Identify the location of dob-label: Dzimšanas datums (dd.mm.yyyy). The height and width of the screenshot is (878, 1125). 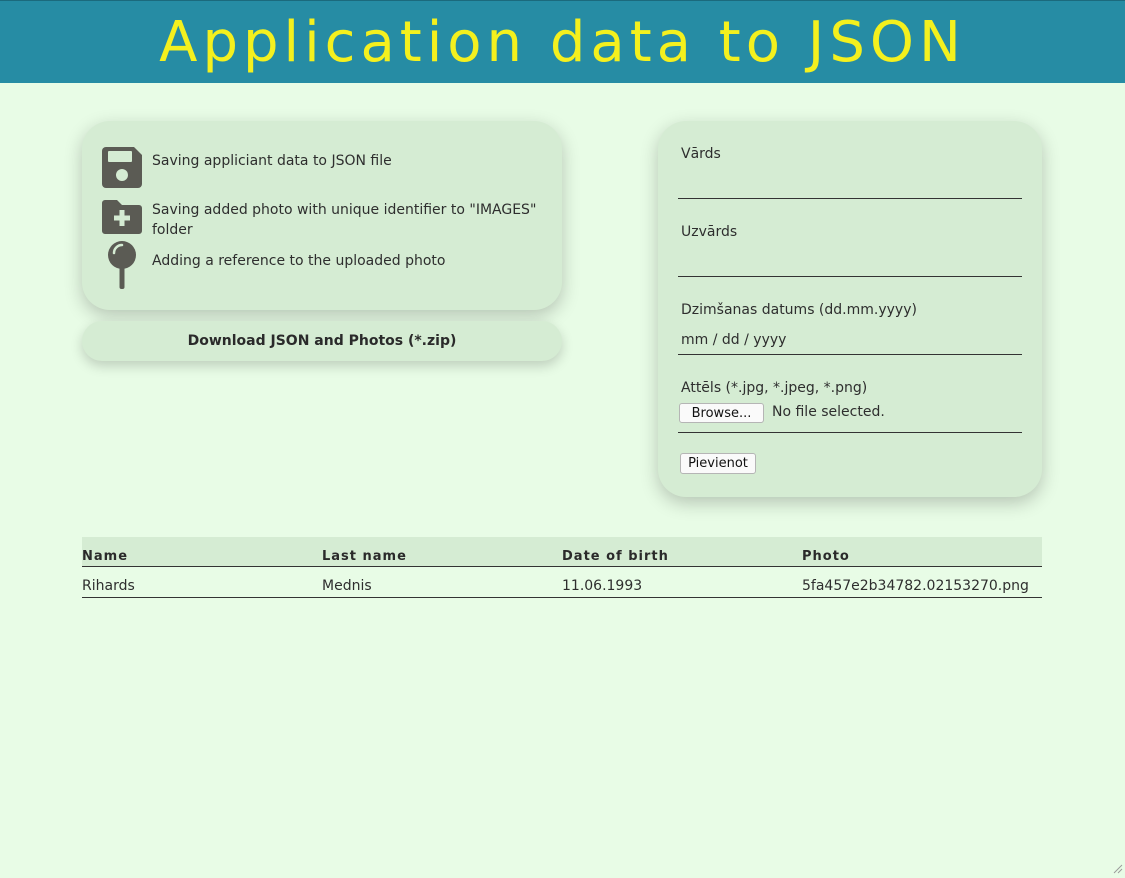
(799, 310).